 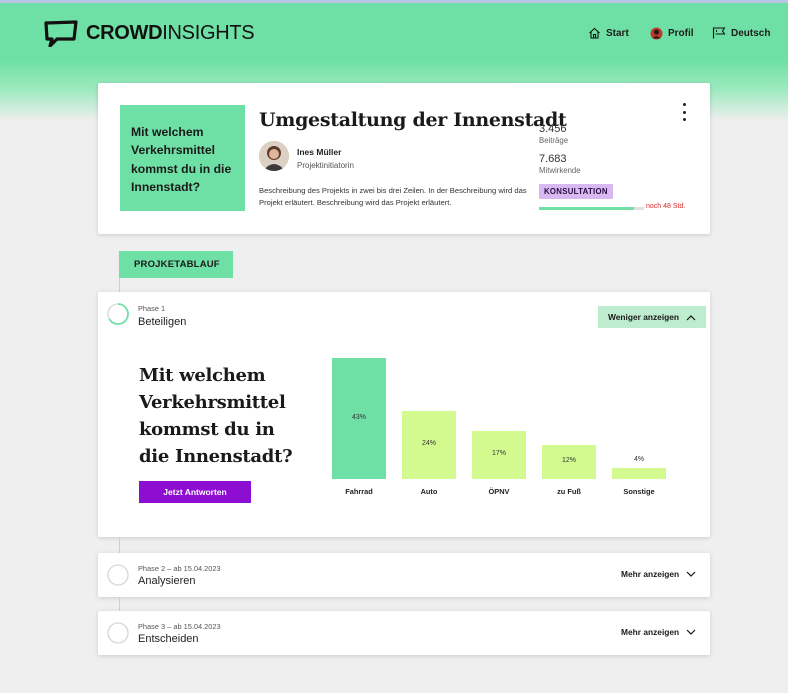 I want to click on chart-data-label: 43%, so click(x=358, y=417).